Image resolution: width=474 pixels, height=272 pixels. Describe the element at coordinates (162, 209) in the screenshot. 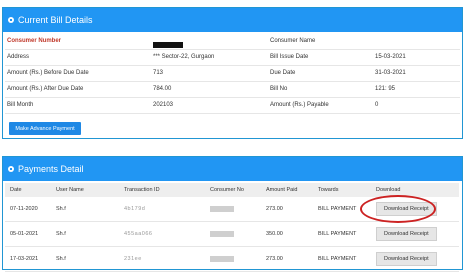

I see `cell-transaction-id: 4b179d` at that location.